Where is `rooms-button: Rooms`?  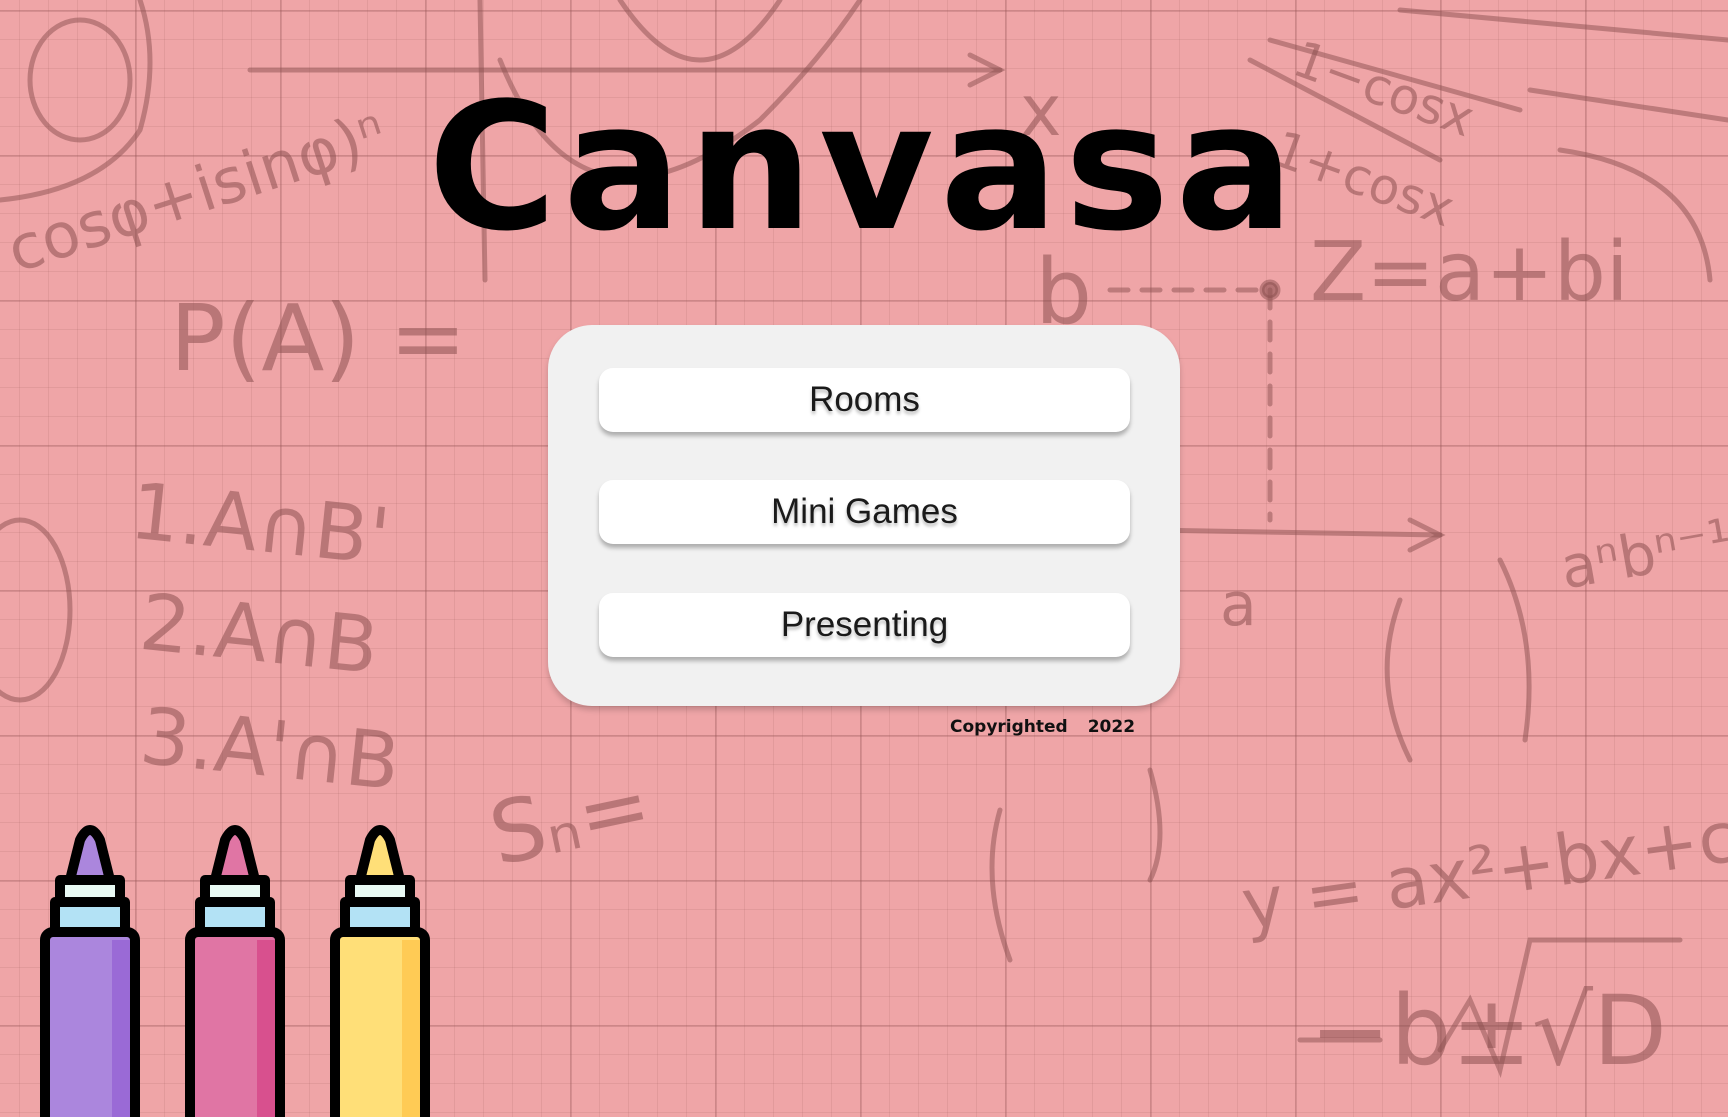
rooms-button: Rooms is located at coordinates (864, 400).